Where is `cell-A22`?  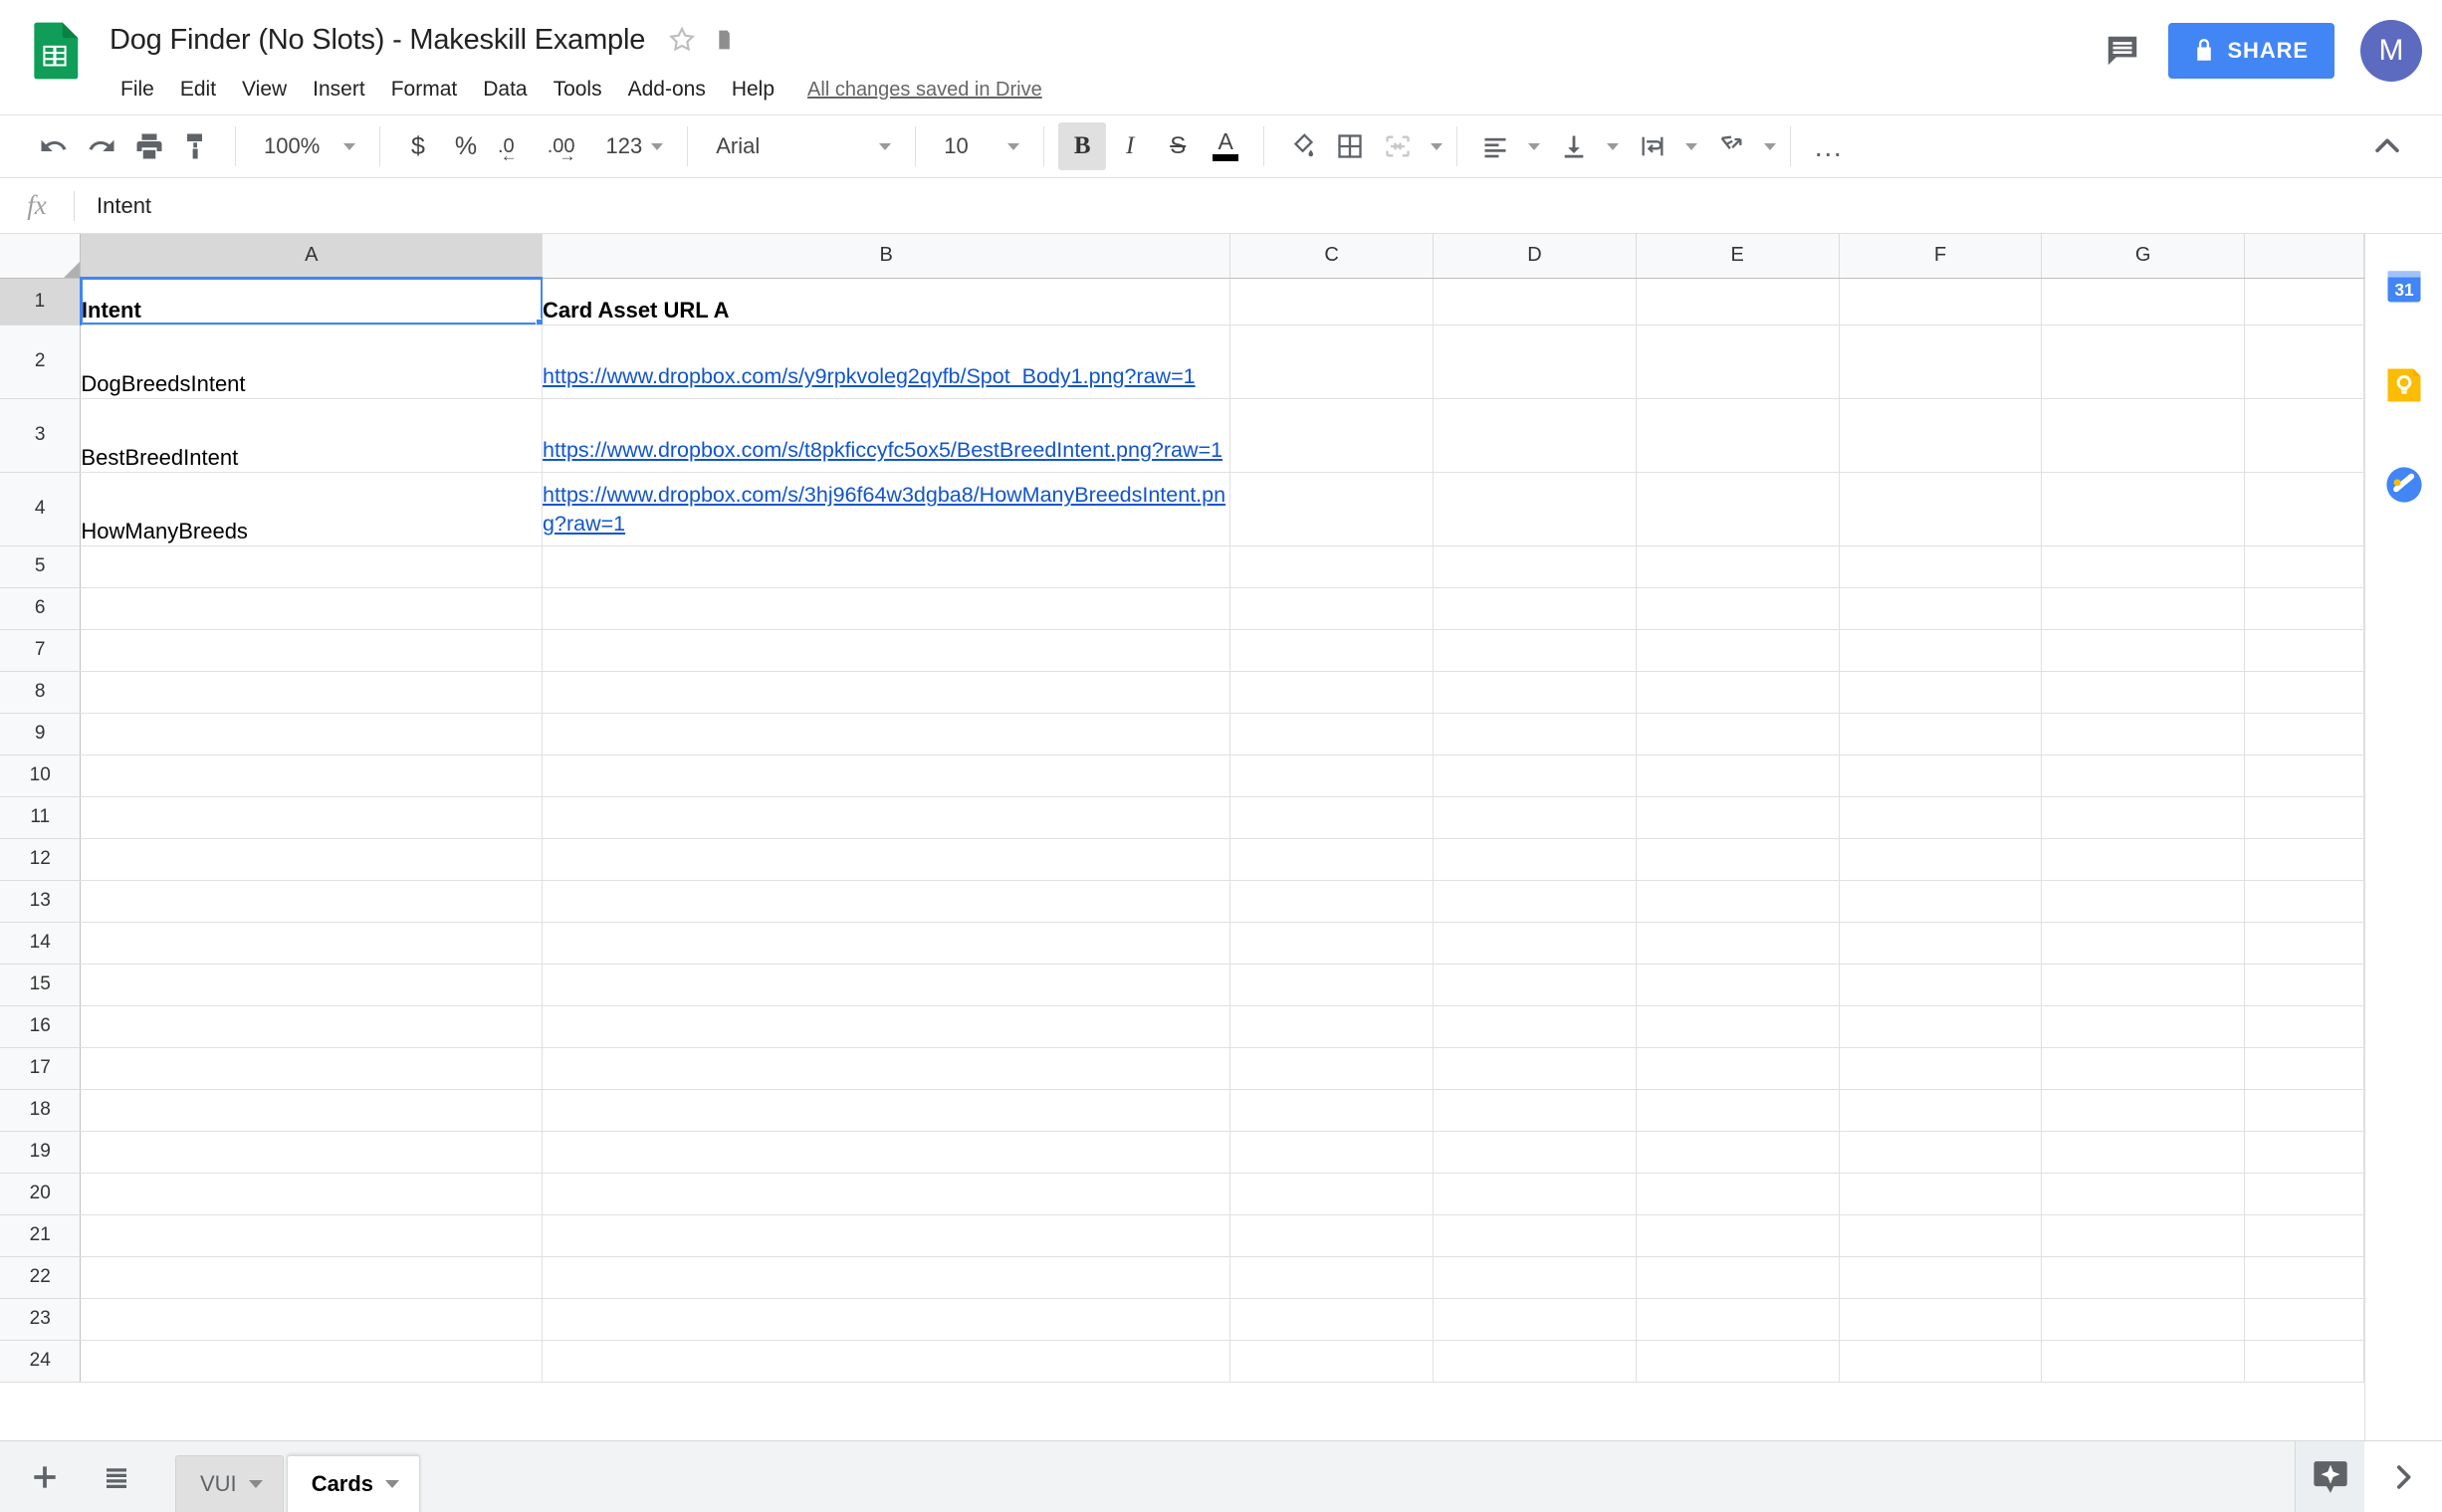
cell-A22 is located at coordinates (312, 1277).